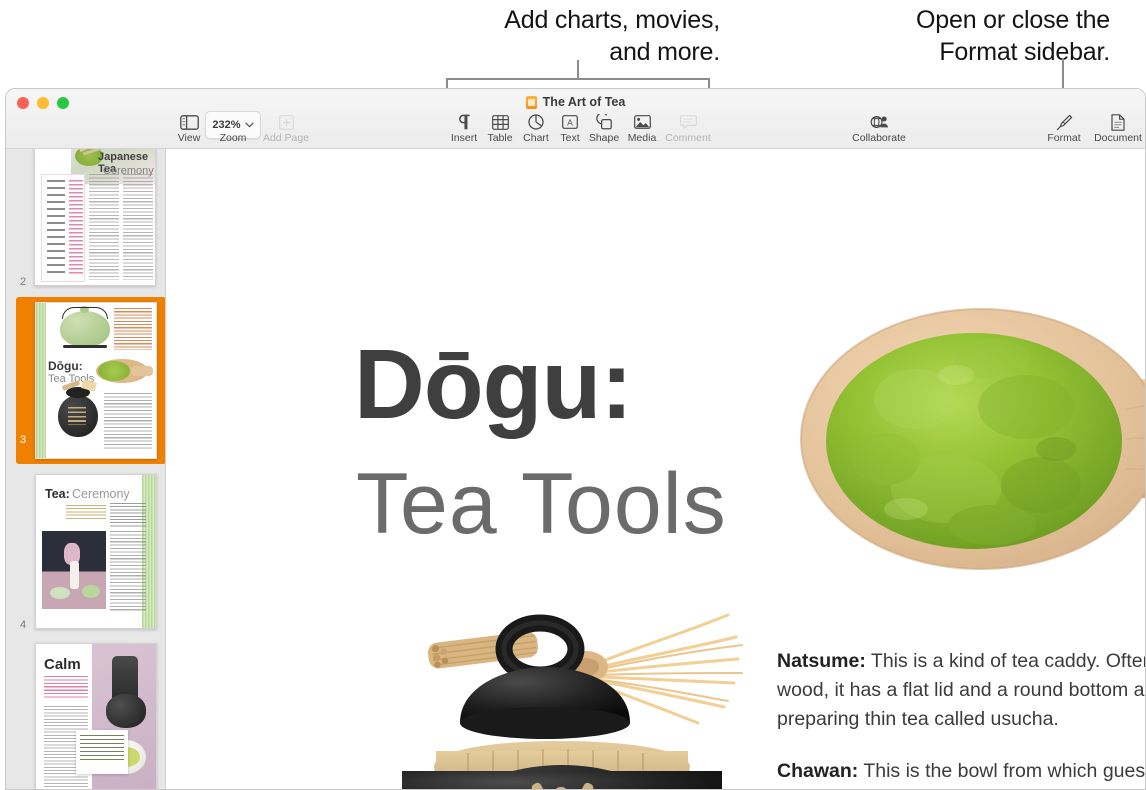 The image size is (1146, 790). I want to click on thumbnail-5-title: Calm, so click(62, 664).